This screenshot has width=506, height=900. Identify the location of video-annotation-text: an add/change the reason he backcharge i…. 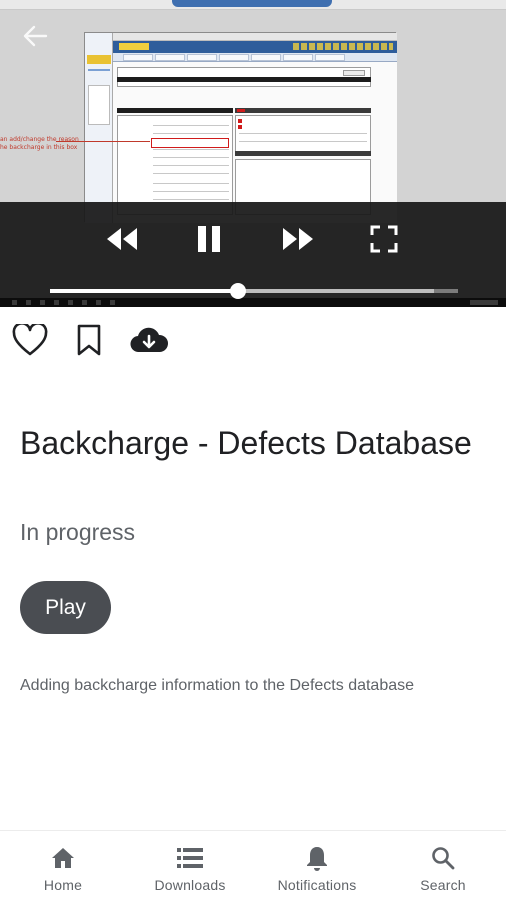
(39, 143).